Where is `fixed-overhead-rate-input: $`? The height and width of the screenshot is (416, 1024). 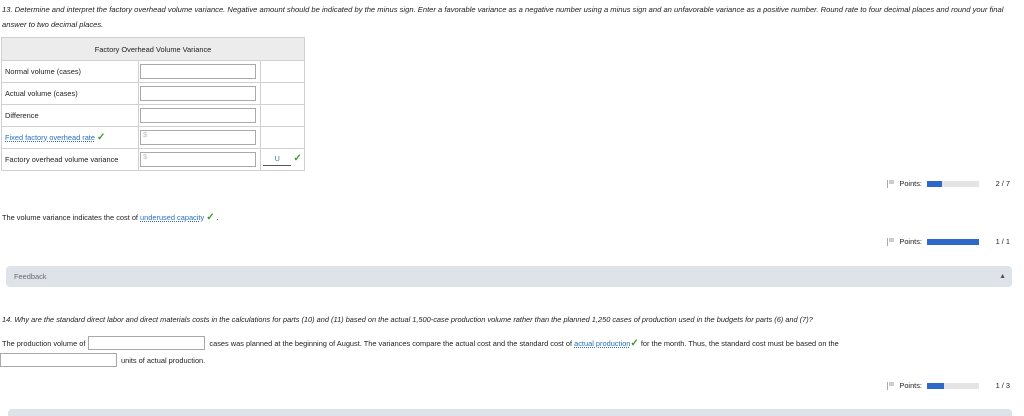 fixed-overhead-rate-input: $ is located at coordinates (198, 137).